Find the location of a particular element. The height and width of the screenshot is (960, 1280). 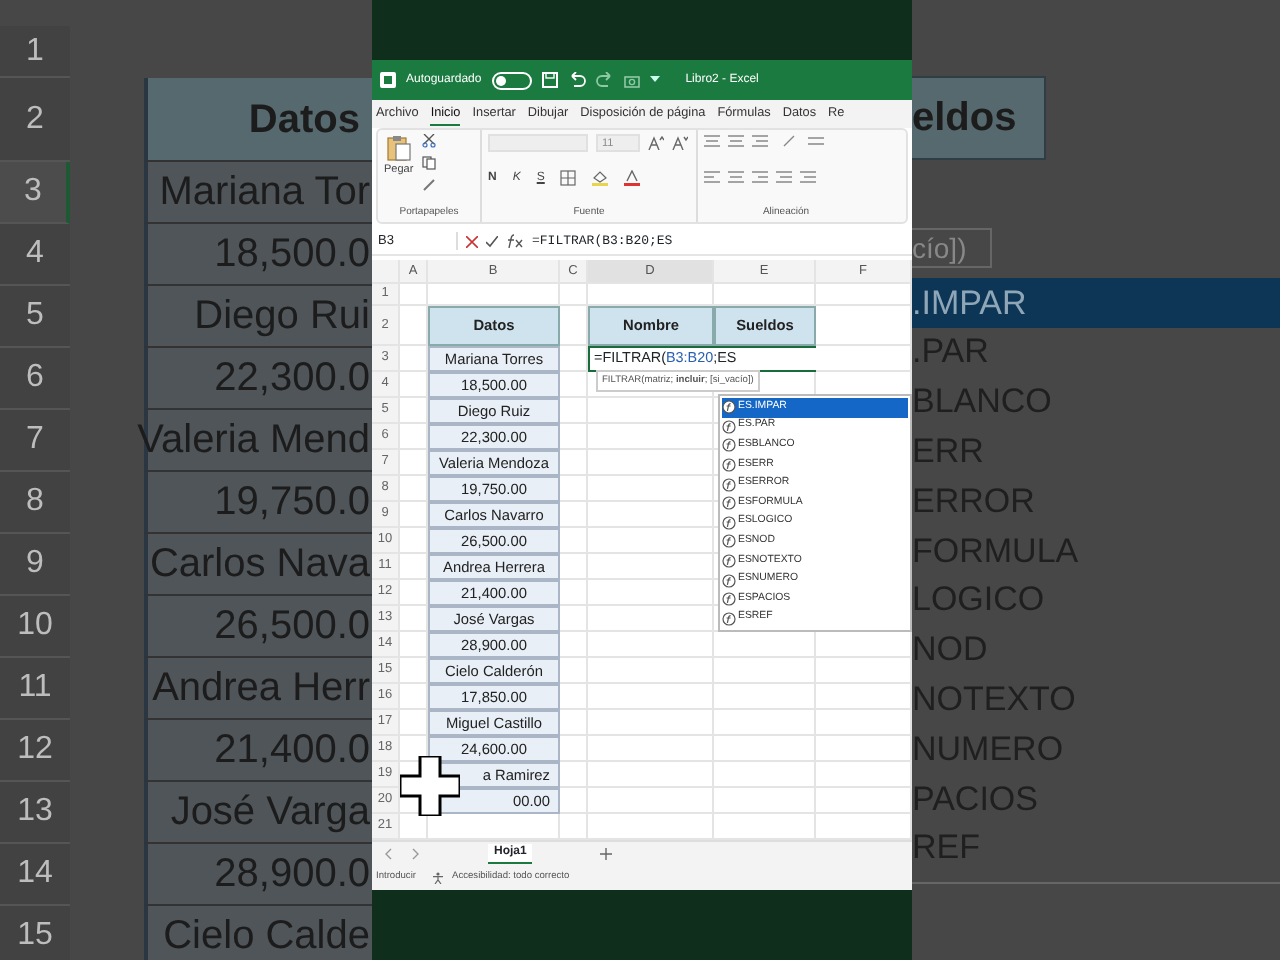

redo-icon is located at coordinates (604, 80).